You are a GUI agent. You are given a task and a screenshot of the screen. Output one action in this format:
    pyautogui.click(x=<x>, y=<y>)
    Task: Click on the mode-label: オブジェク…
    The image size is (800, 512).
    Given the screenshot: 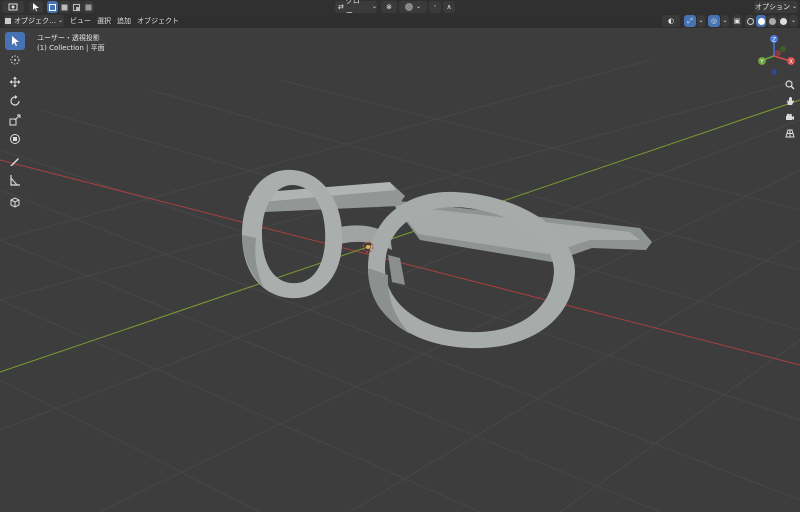 What is the action you would take?
    pyautogui.click(x=34, y=21)
    